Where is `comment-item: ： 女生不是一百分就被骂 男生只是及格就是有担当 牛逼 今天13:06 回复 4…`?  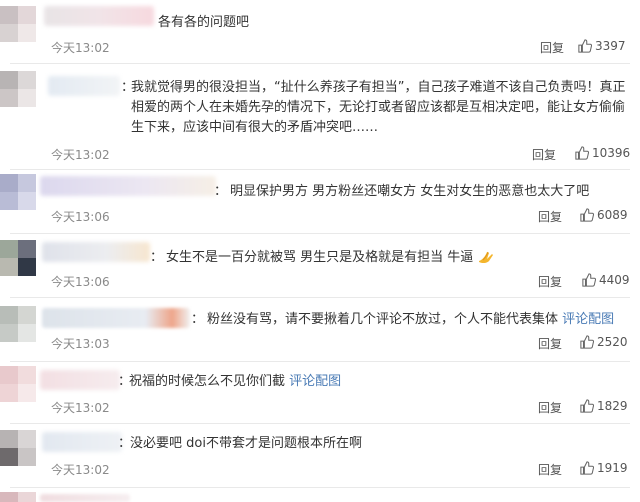 comment-item: ： 女生不是一百分就被骂 男生只是及格就是有担当 牛逼 今天13:06 回复 4… is located at coordinates (320, 266).